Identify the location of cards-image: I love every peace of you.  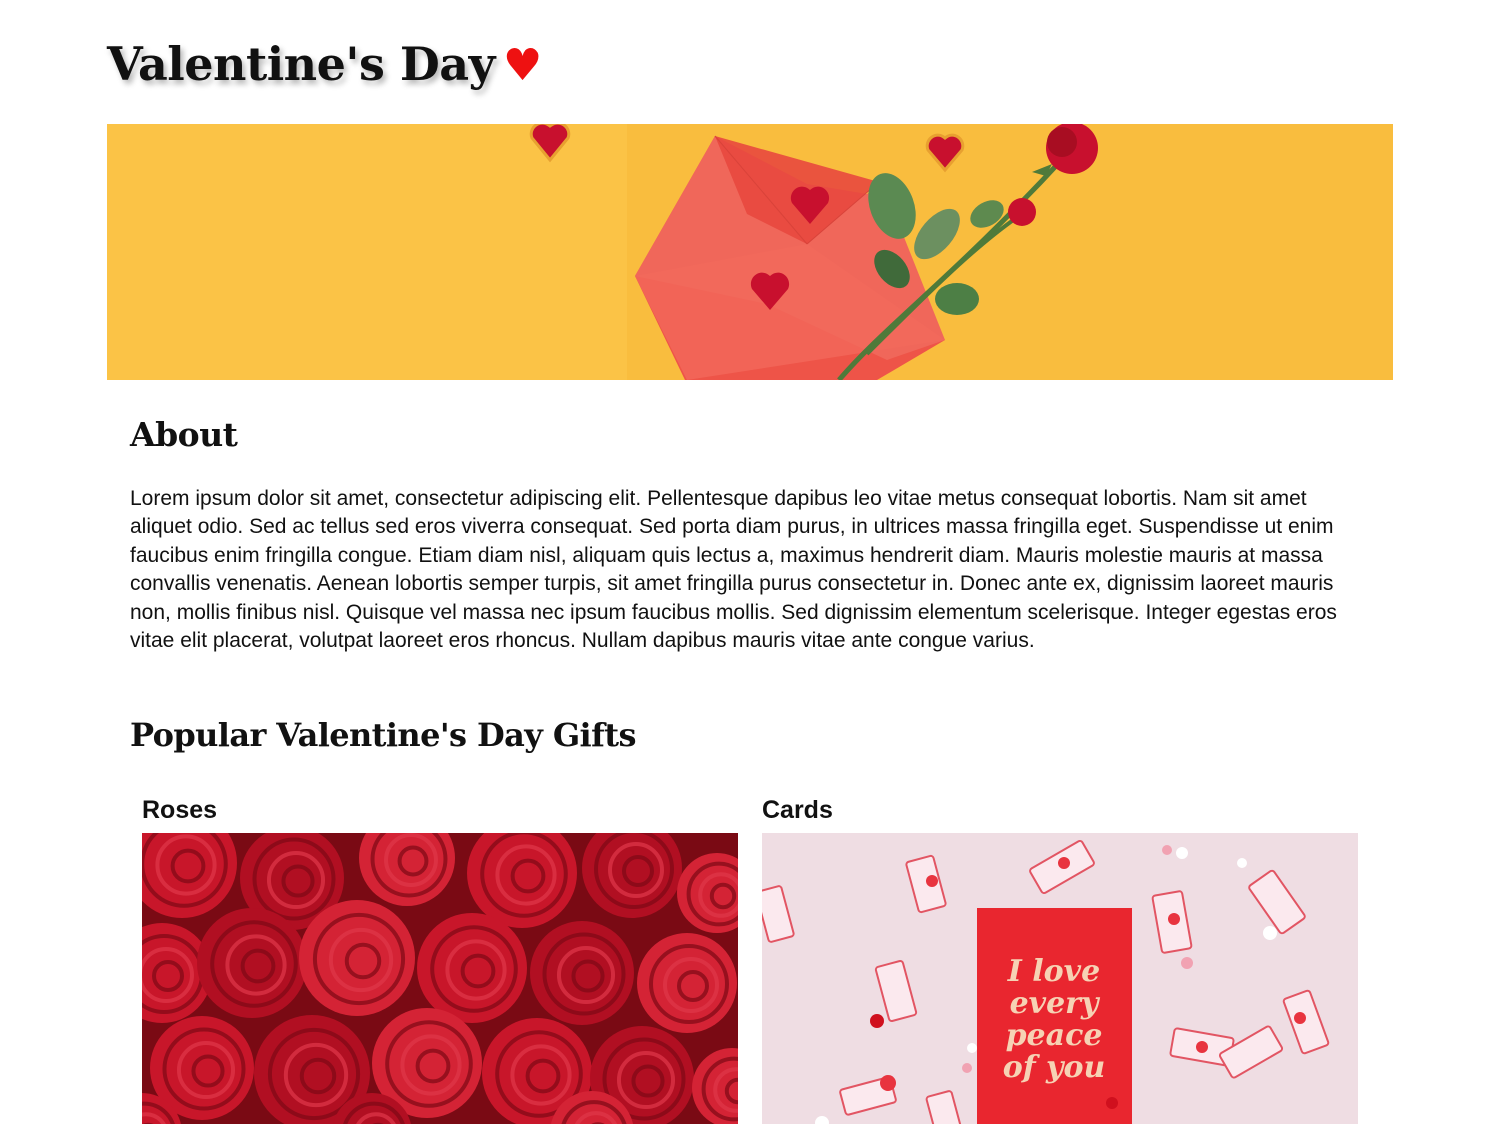
(1060, 978).